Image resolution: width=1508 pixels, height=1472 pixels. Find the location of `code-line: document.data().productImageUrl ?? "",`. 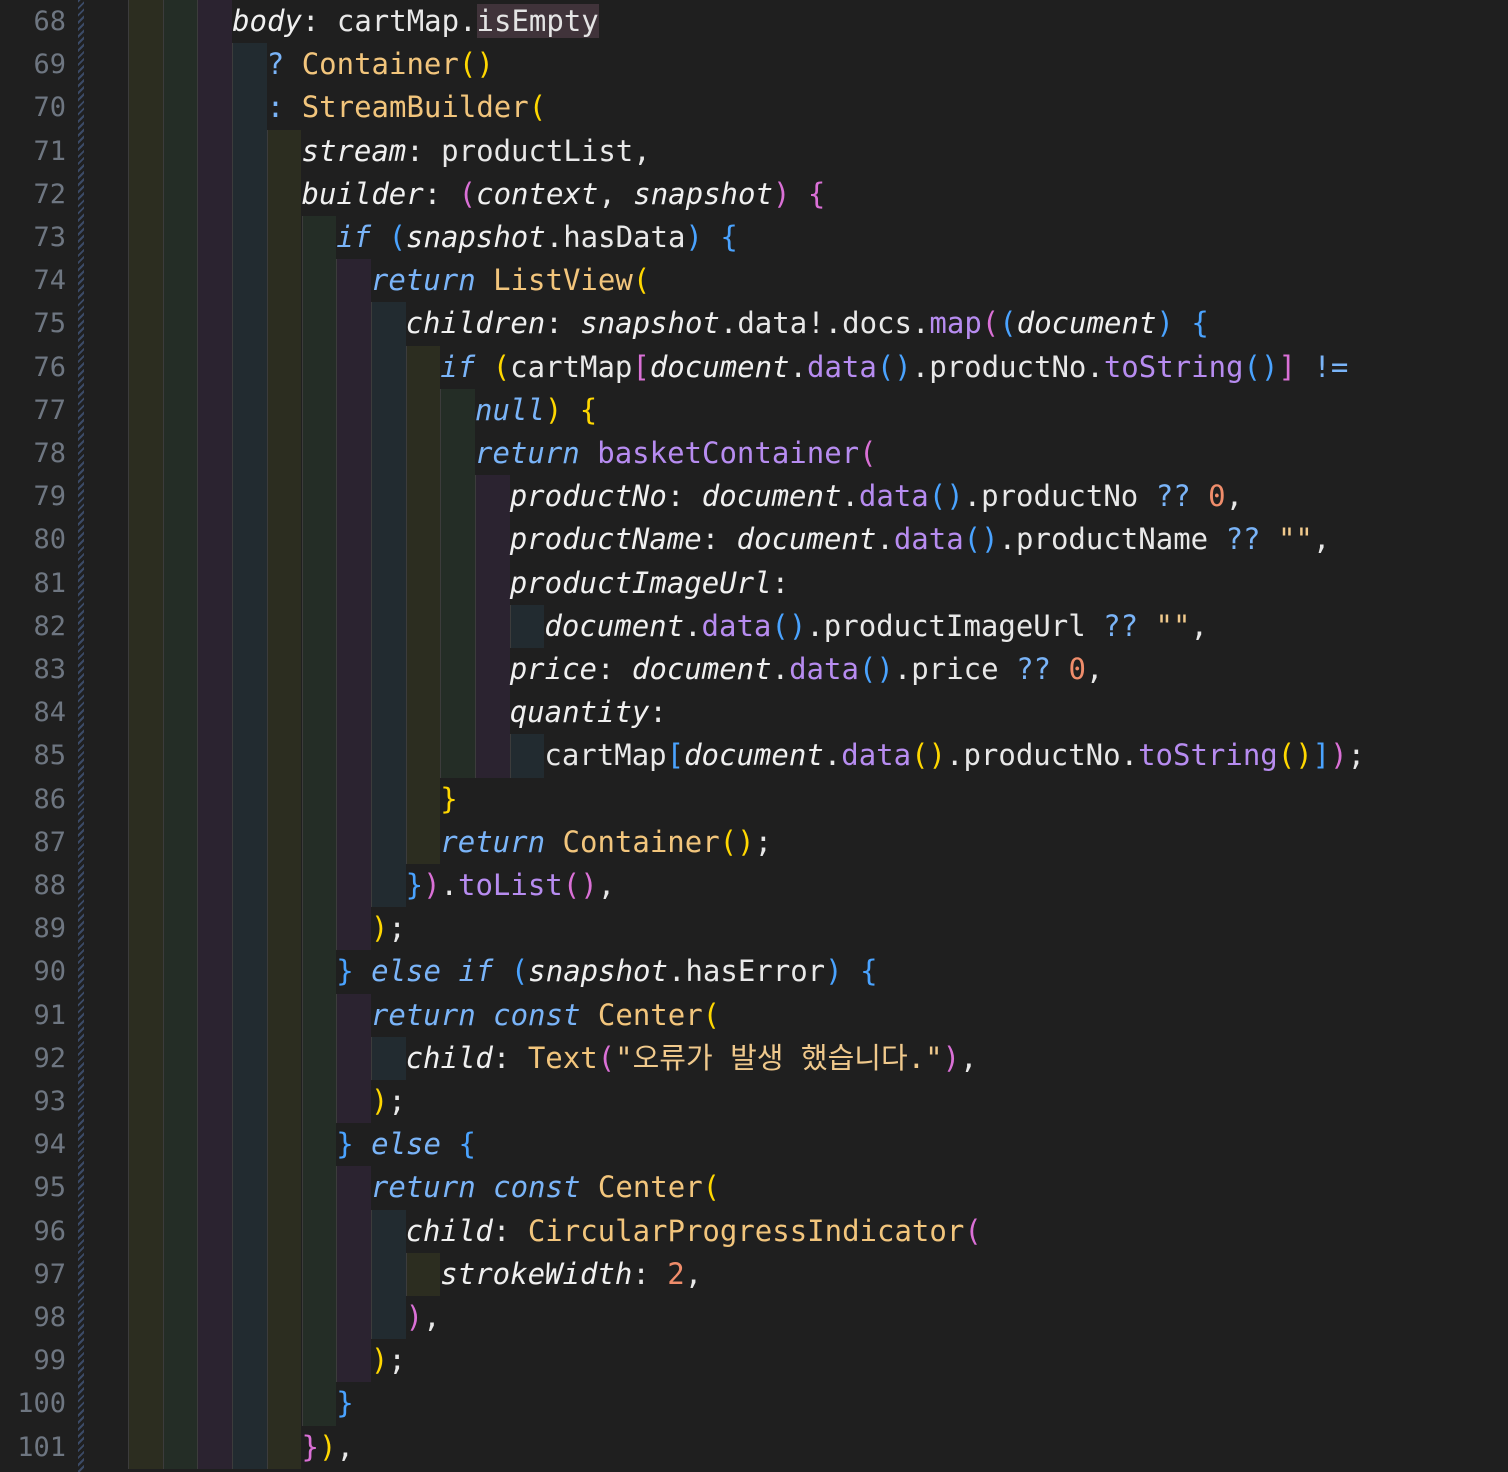

code-line: document.data().productImageUrl ?? "", is located at coordinates (876, 626).